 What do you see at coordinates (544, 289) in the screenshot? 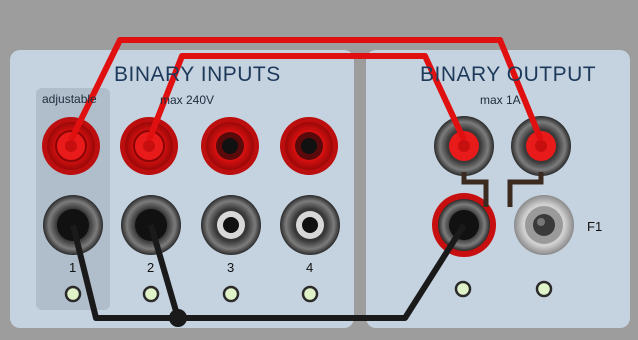
I see `led-indicator-fuse` at bounding box center [544, 289].